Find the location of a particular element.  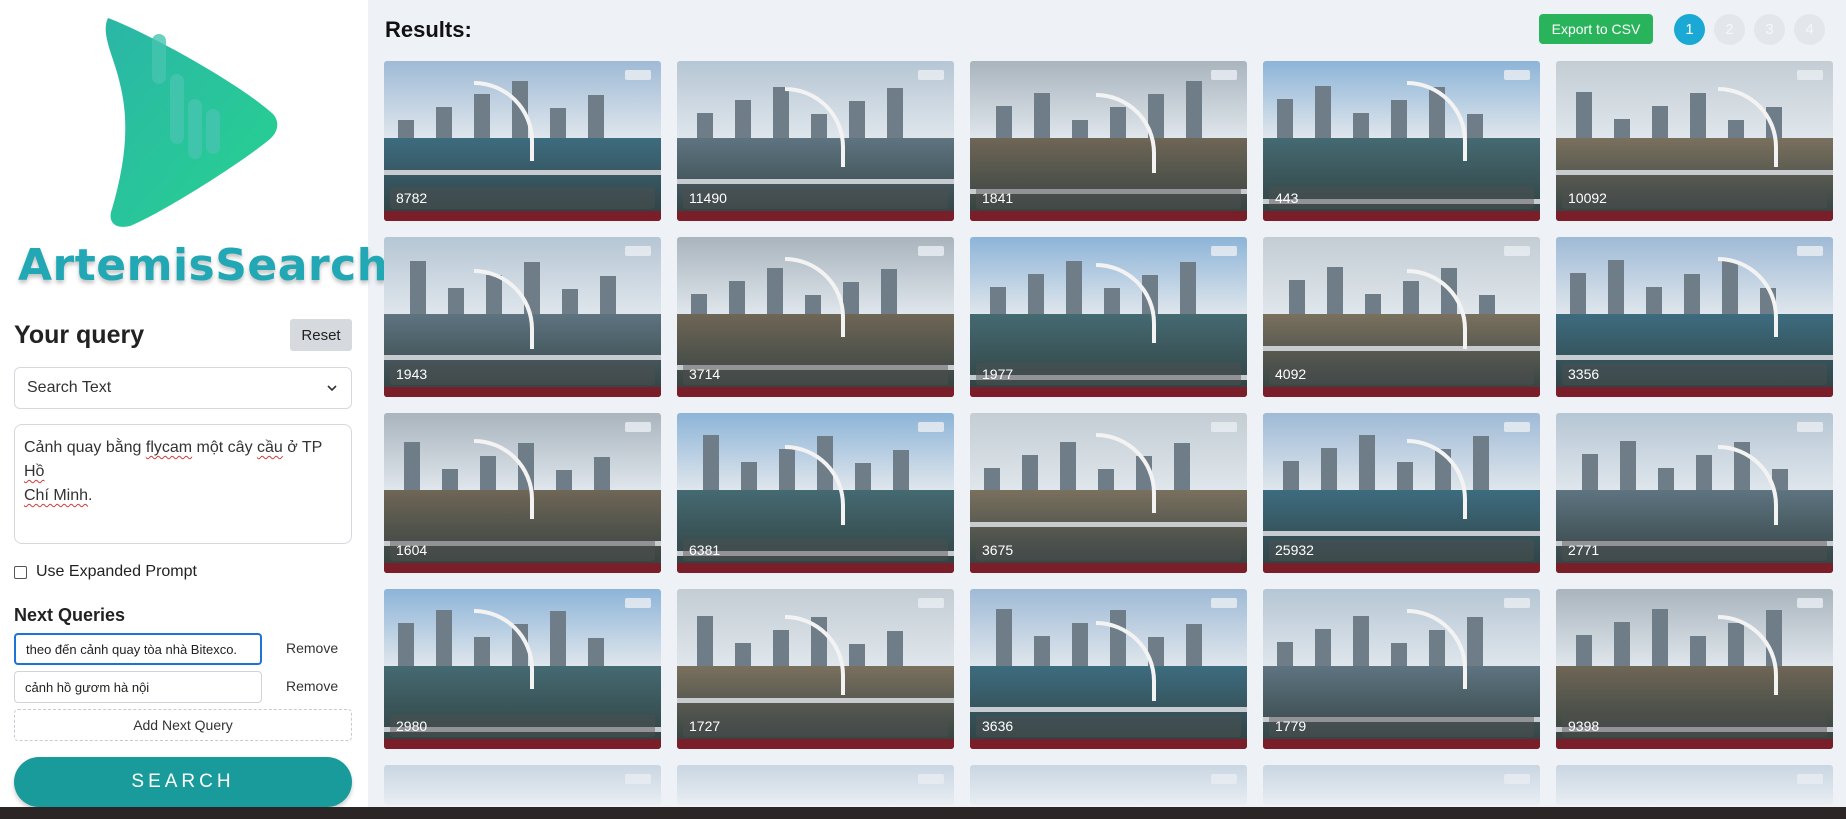

expanded-prompt-label: Use Expanded Prompt is located at coordinates (116, 571).